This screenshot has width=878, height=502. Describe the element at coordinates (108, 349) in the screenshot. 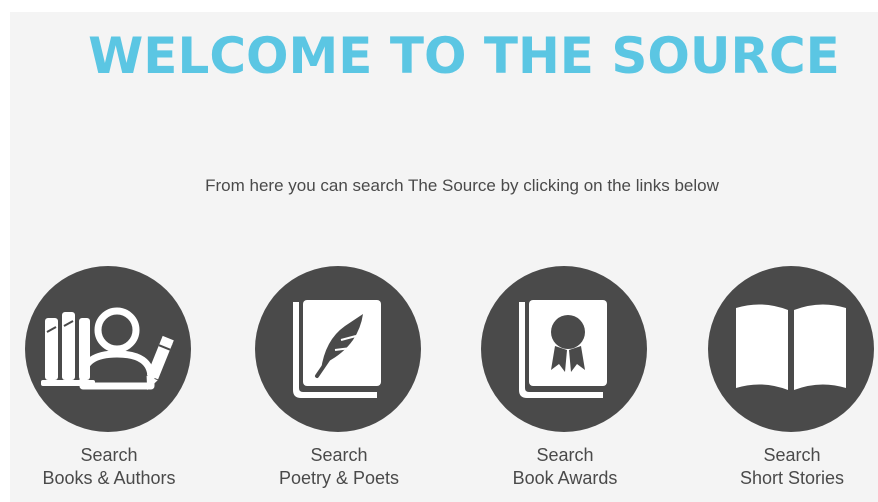

I see `books-authors-icon` at that location.